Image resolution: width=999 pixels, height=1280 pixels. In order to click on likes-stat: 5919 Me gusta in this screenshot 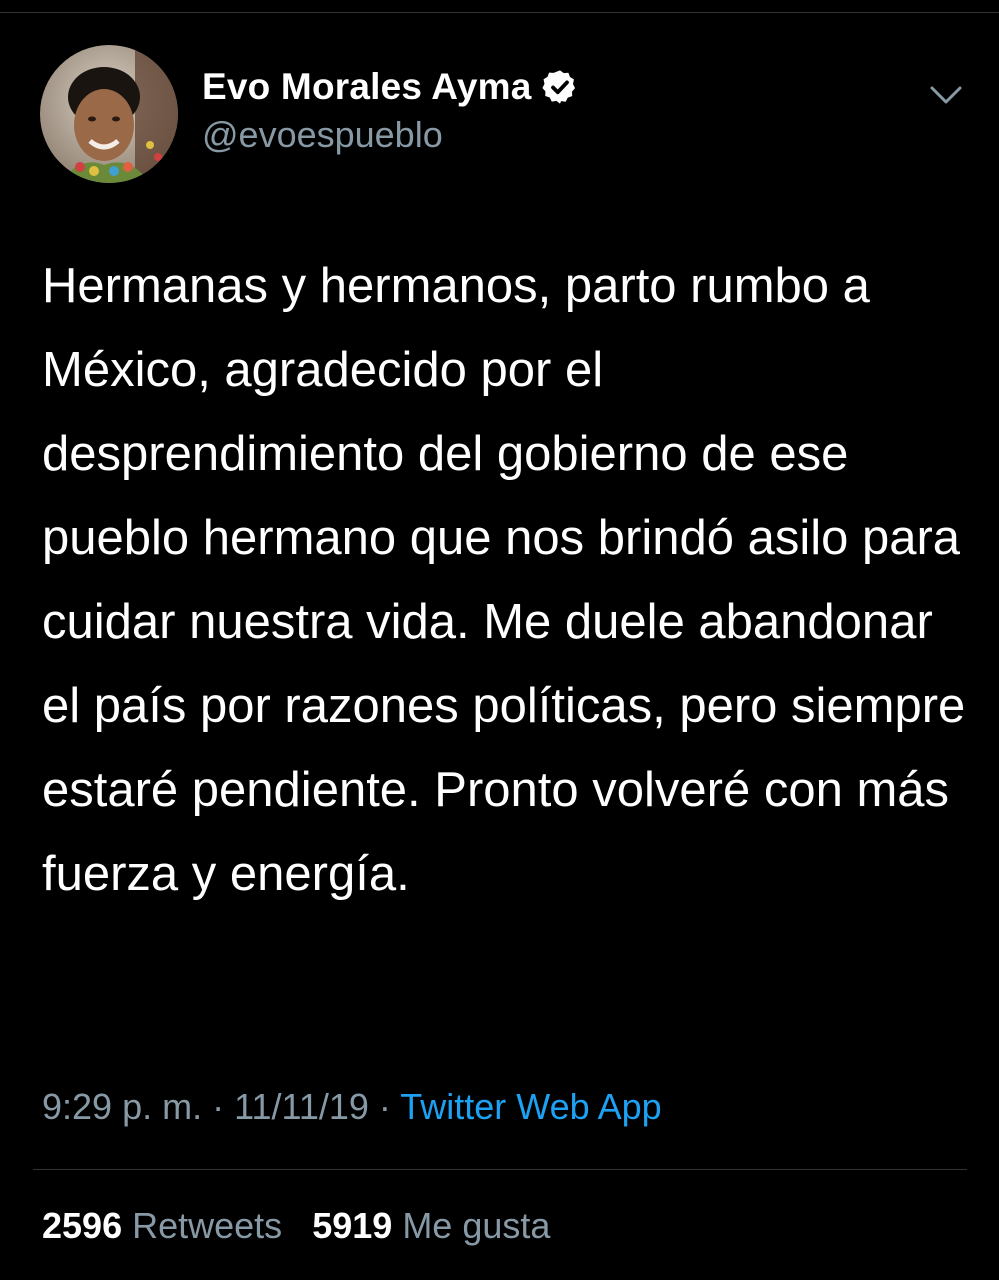, I will do `click(431, 1225)`.